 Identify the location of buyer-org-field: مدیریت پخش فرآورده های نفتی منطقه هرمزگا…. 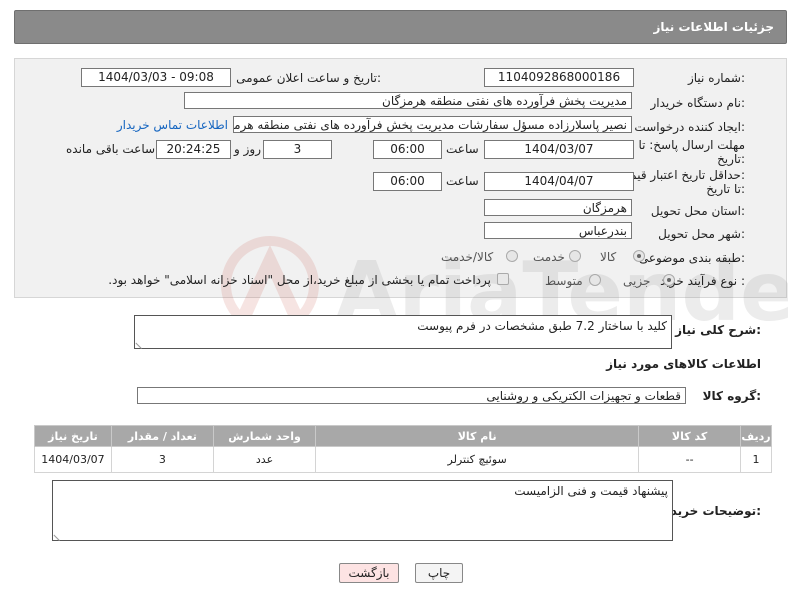
(408, 100).